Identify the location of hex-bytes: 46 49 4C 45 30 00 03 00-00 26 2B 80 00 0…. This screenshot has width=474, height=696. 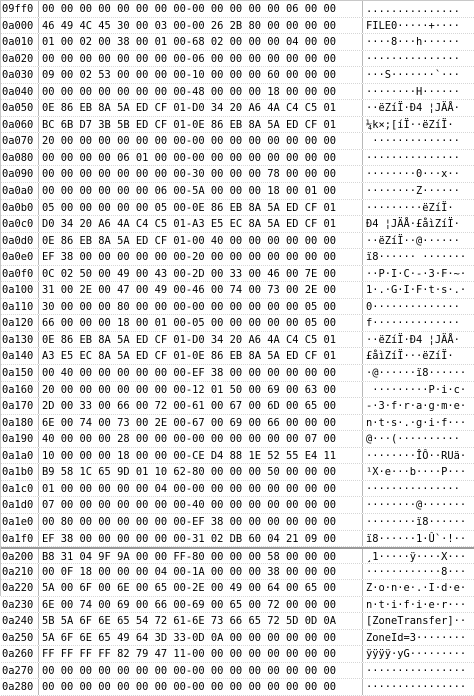
(200, 25).